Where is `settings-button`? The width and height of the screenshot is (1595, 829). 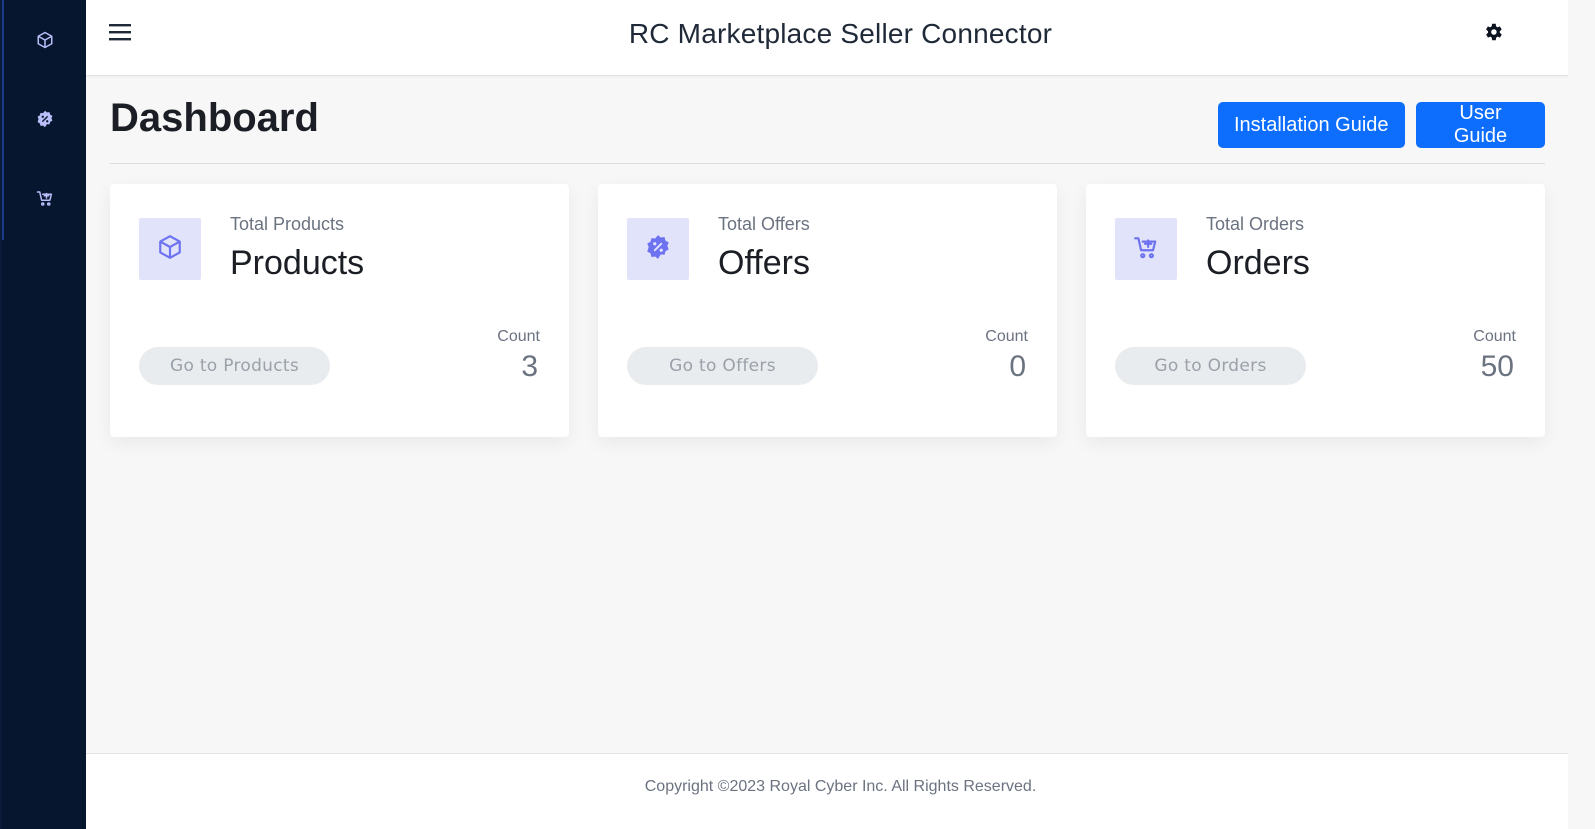 settings-button is located at coordinates (1493, 34).